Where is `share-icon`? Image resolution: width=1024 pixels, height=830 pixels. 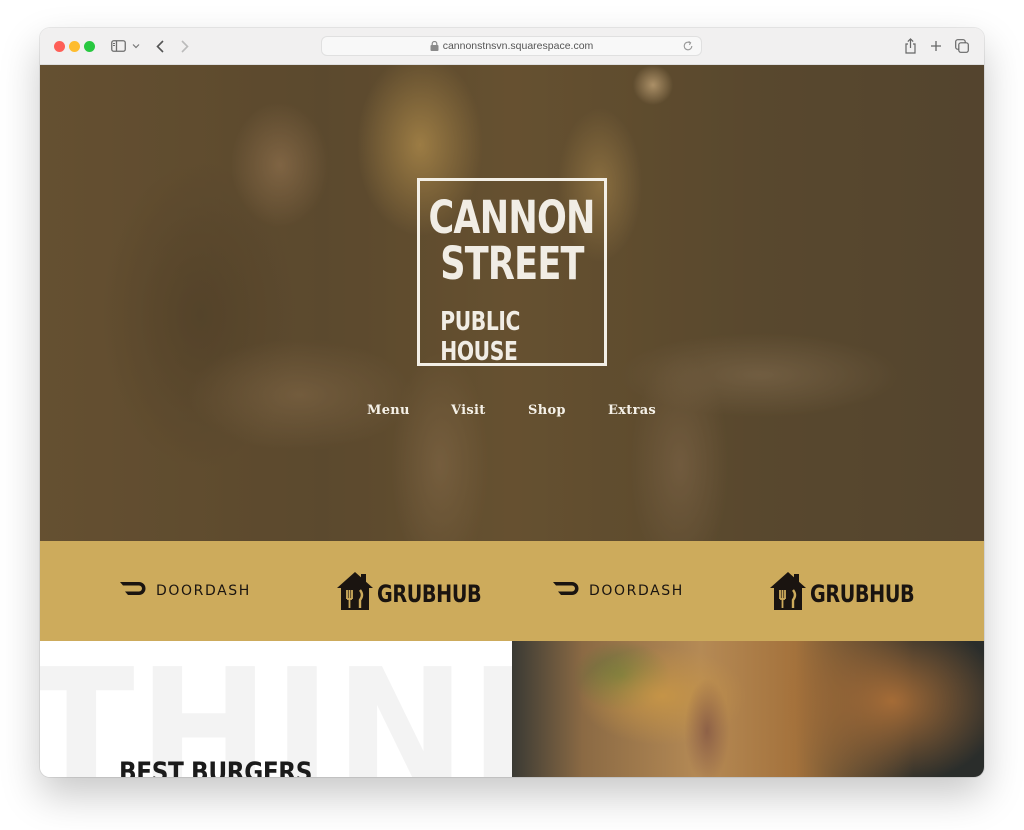 share-icon is located at coordinates (910, 46).